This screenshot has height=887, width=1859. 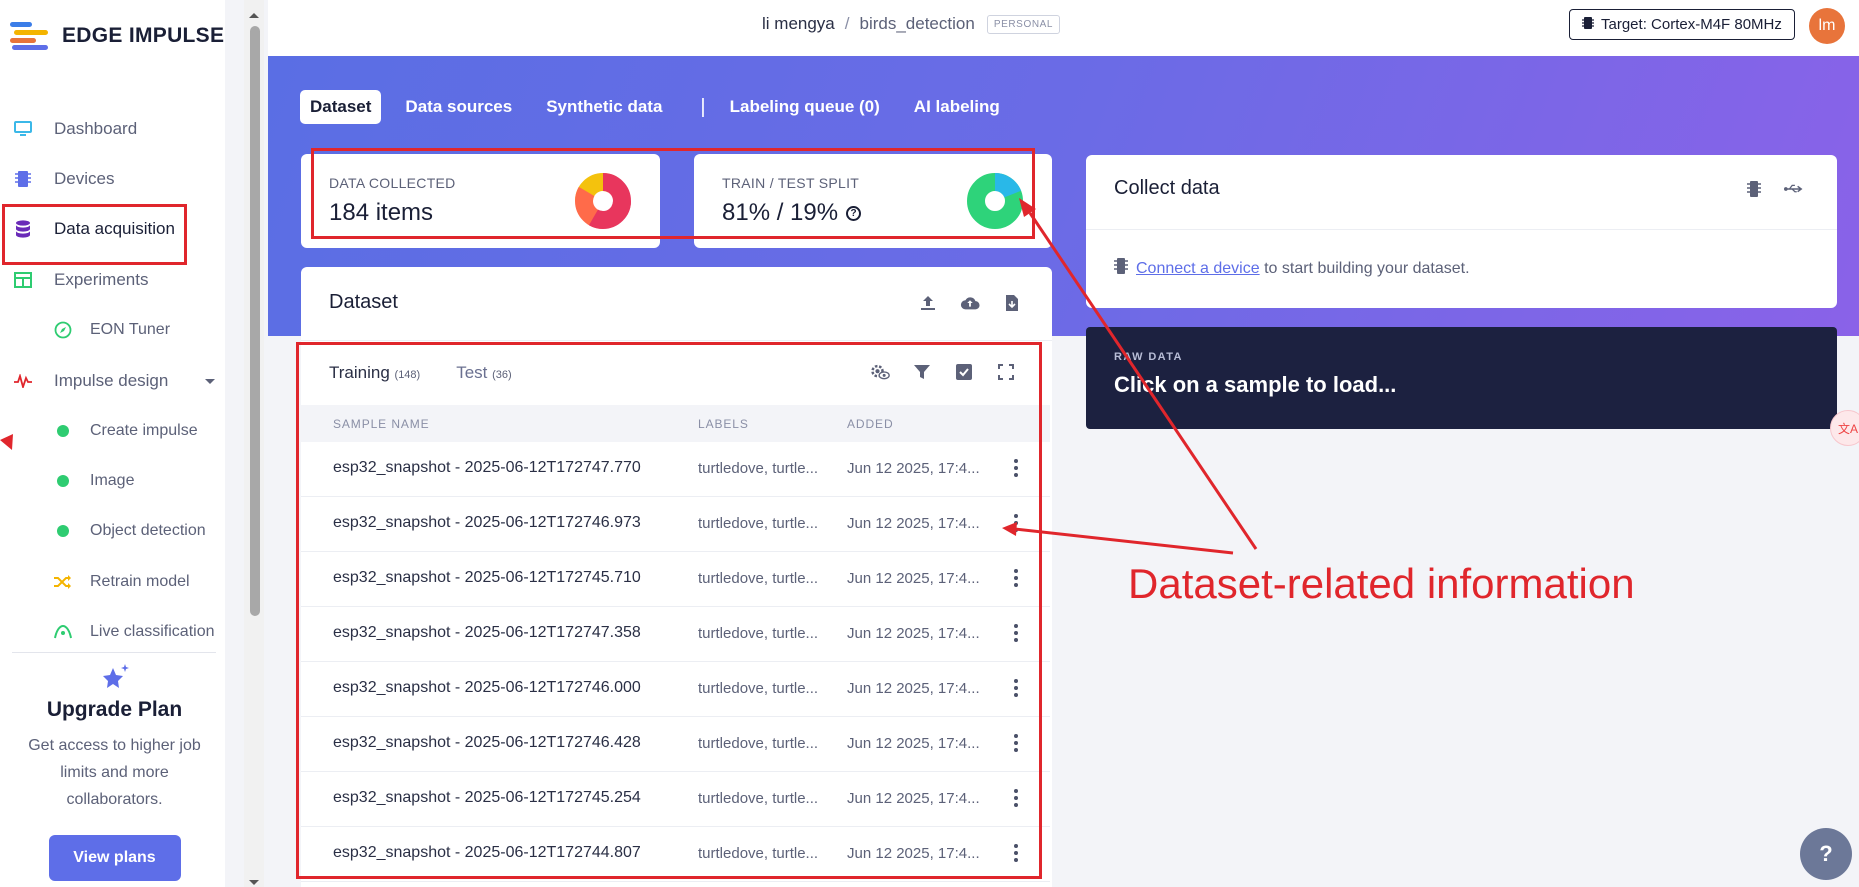 What do you see at coordinates (114, 652) in the screenshot?
I see `sidebar-divider` at bounding box center [114, 652].